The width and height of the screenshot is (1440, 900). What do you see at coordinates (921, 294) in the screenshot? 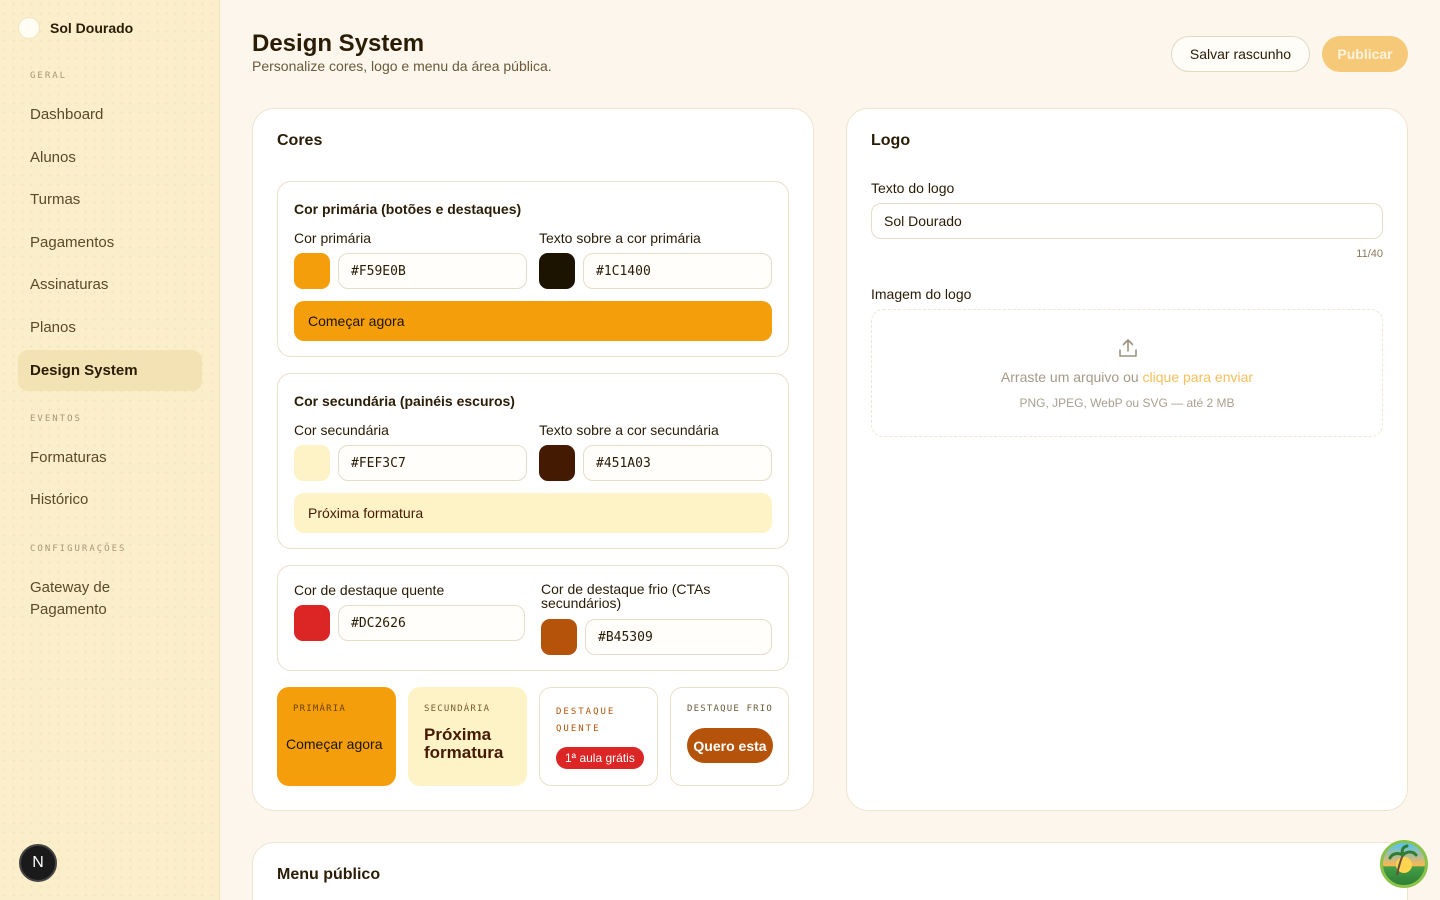
I see `logo-image-label: Imagem do logo` at bounding box center [921, 294].